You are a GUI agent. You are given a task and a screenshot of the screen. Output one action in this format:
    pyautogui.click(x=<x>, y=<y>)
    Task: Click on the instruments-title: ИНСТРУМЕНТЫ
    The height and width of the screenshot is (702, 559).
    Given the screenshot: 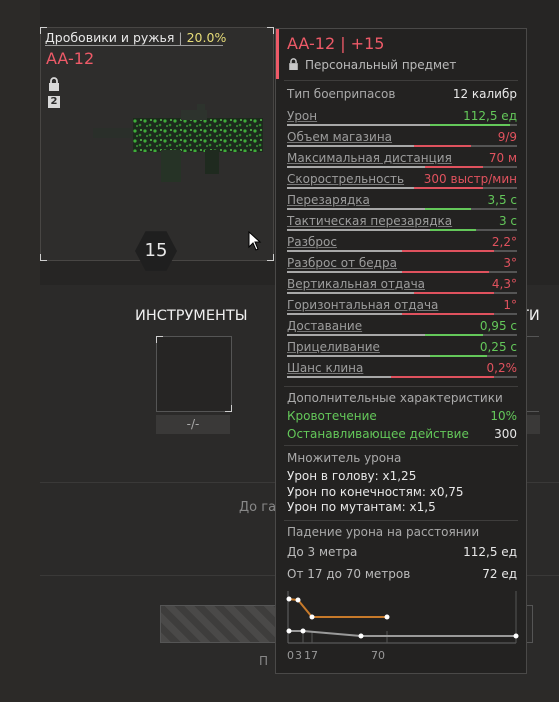 What is the action you would take?
    pyautogui.click(x=191, y=316)
    